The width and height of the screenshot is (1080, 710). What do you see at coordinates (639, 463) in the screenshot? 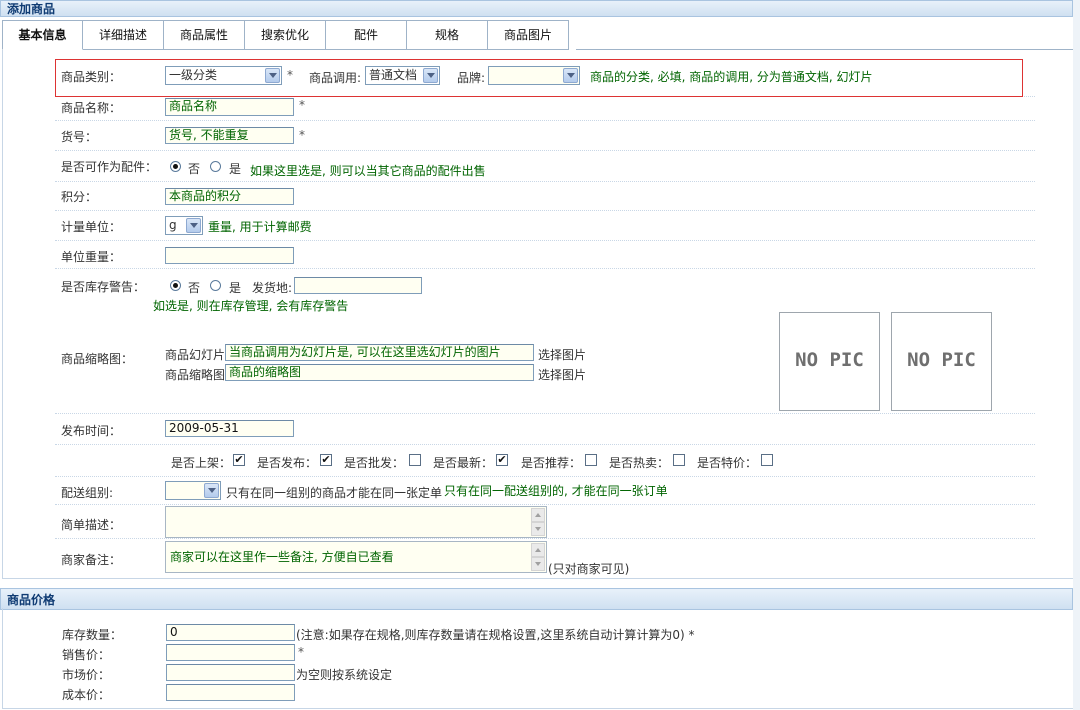
I see `flag-label-hot: 是否热卖：` at bounding box center [639, 463].